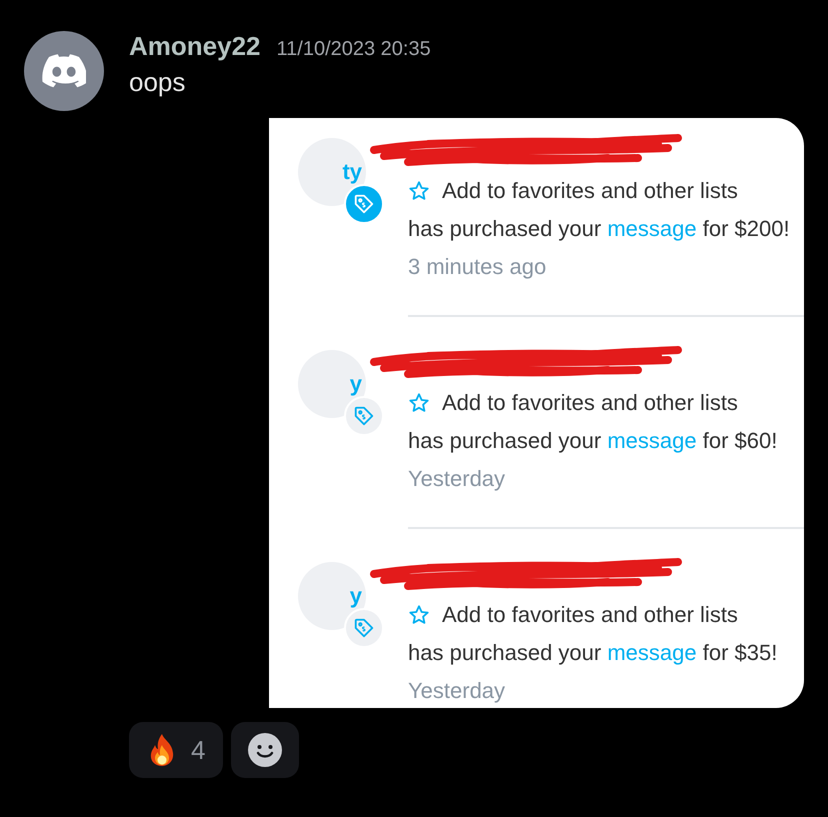 This screenshot has width=828, height=817. I want to click on purchase-text: has purchased your message for $200!, so click(599, 229).